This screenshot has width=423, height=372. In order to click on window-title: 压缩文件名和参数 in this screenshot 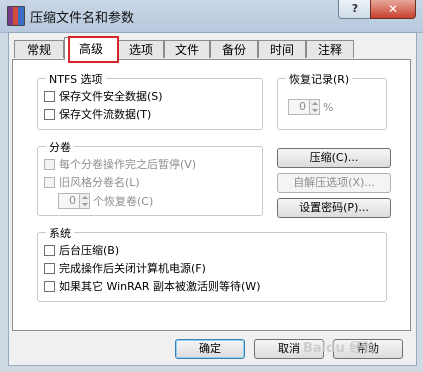, I will do `click(82, 18)`.